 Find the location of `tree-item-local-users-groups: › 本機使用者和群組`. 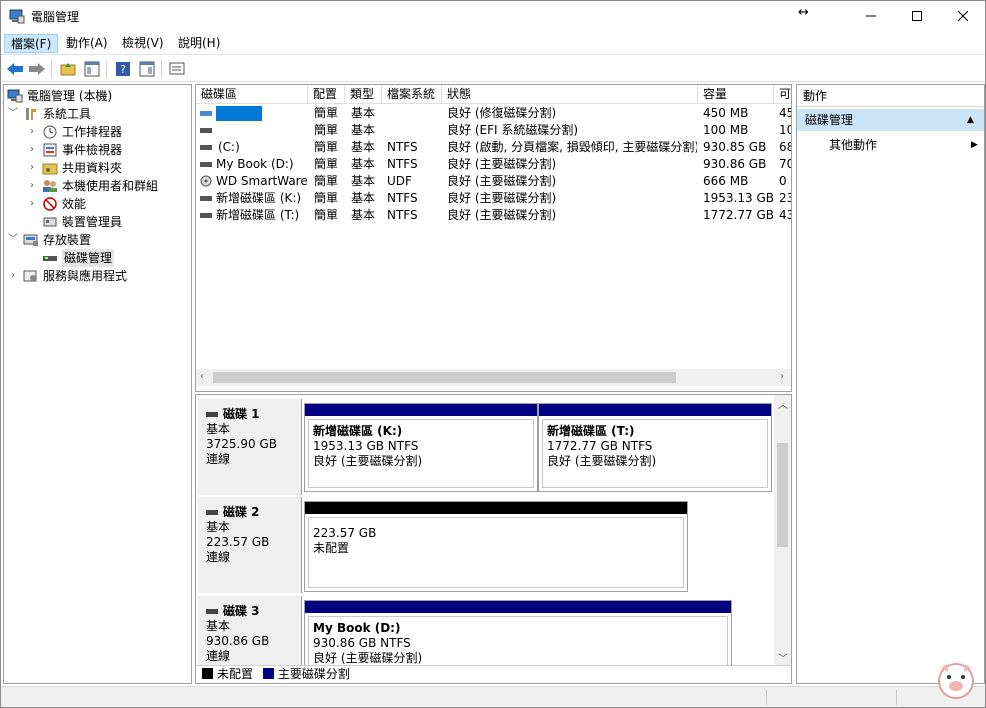

tree-item-local-users-groups: › 本機使用者和群組 is located at coordinates (92, 186).